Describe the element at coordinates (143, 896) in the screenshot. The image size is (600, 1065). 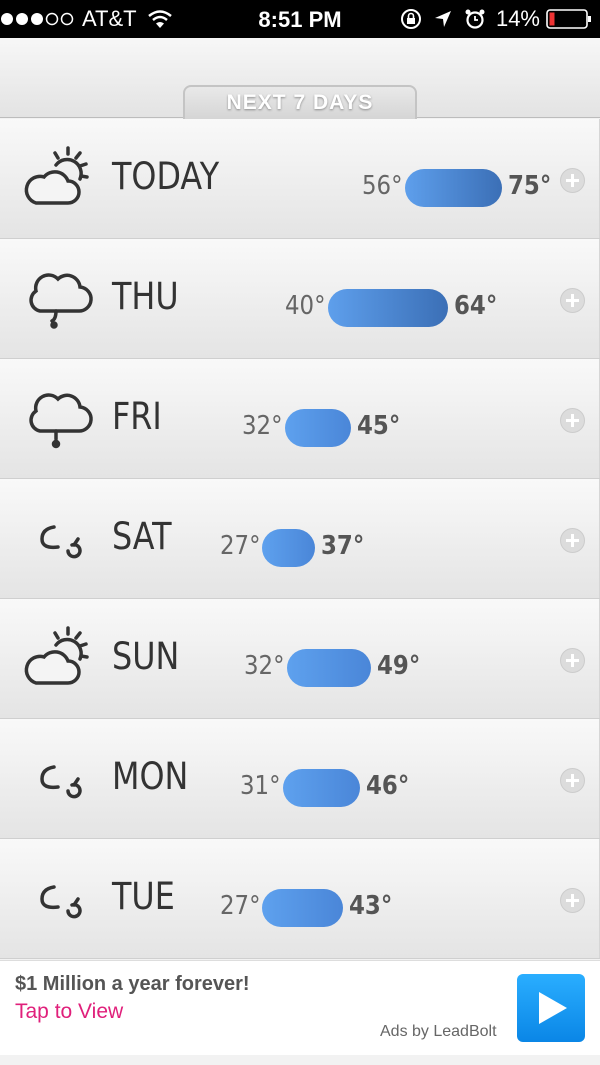
I see `day-label: TUE` at that location.